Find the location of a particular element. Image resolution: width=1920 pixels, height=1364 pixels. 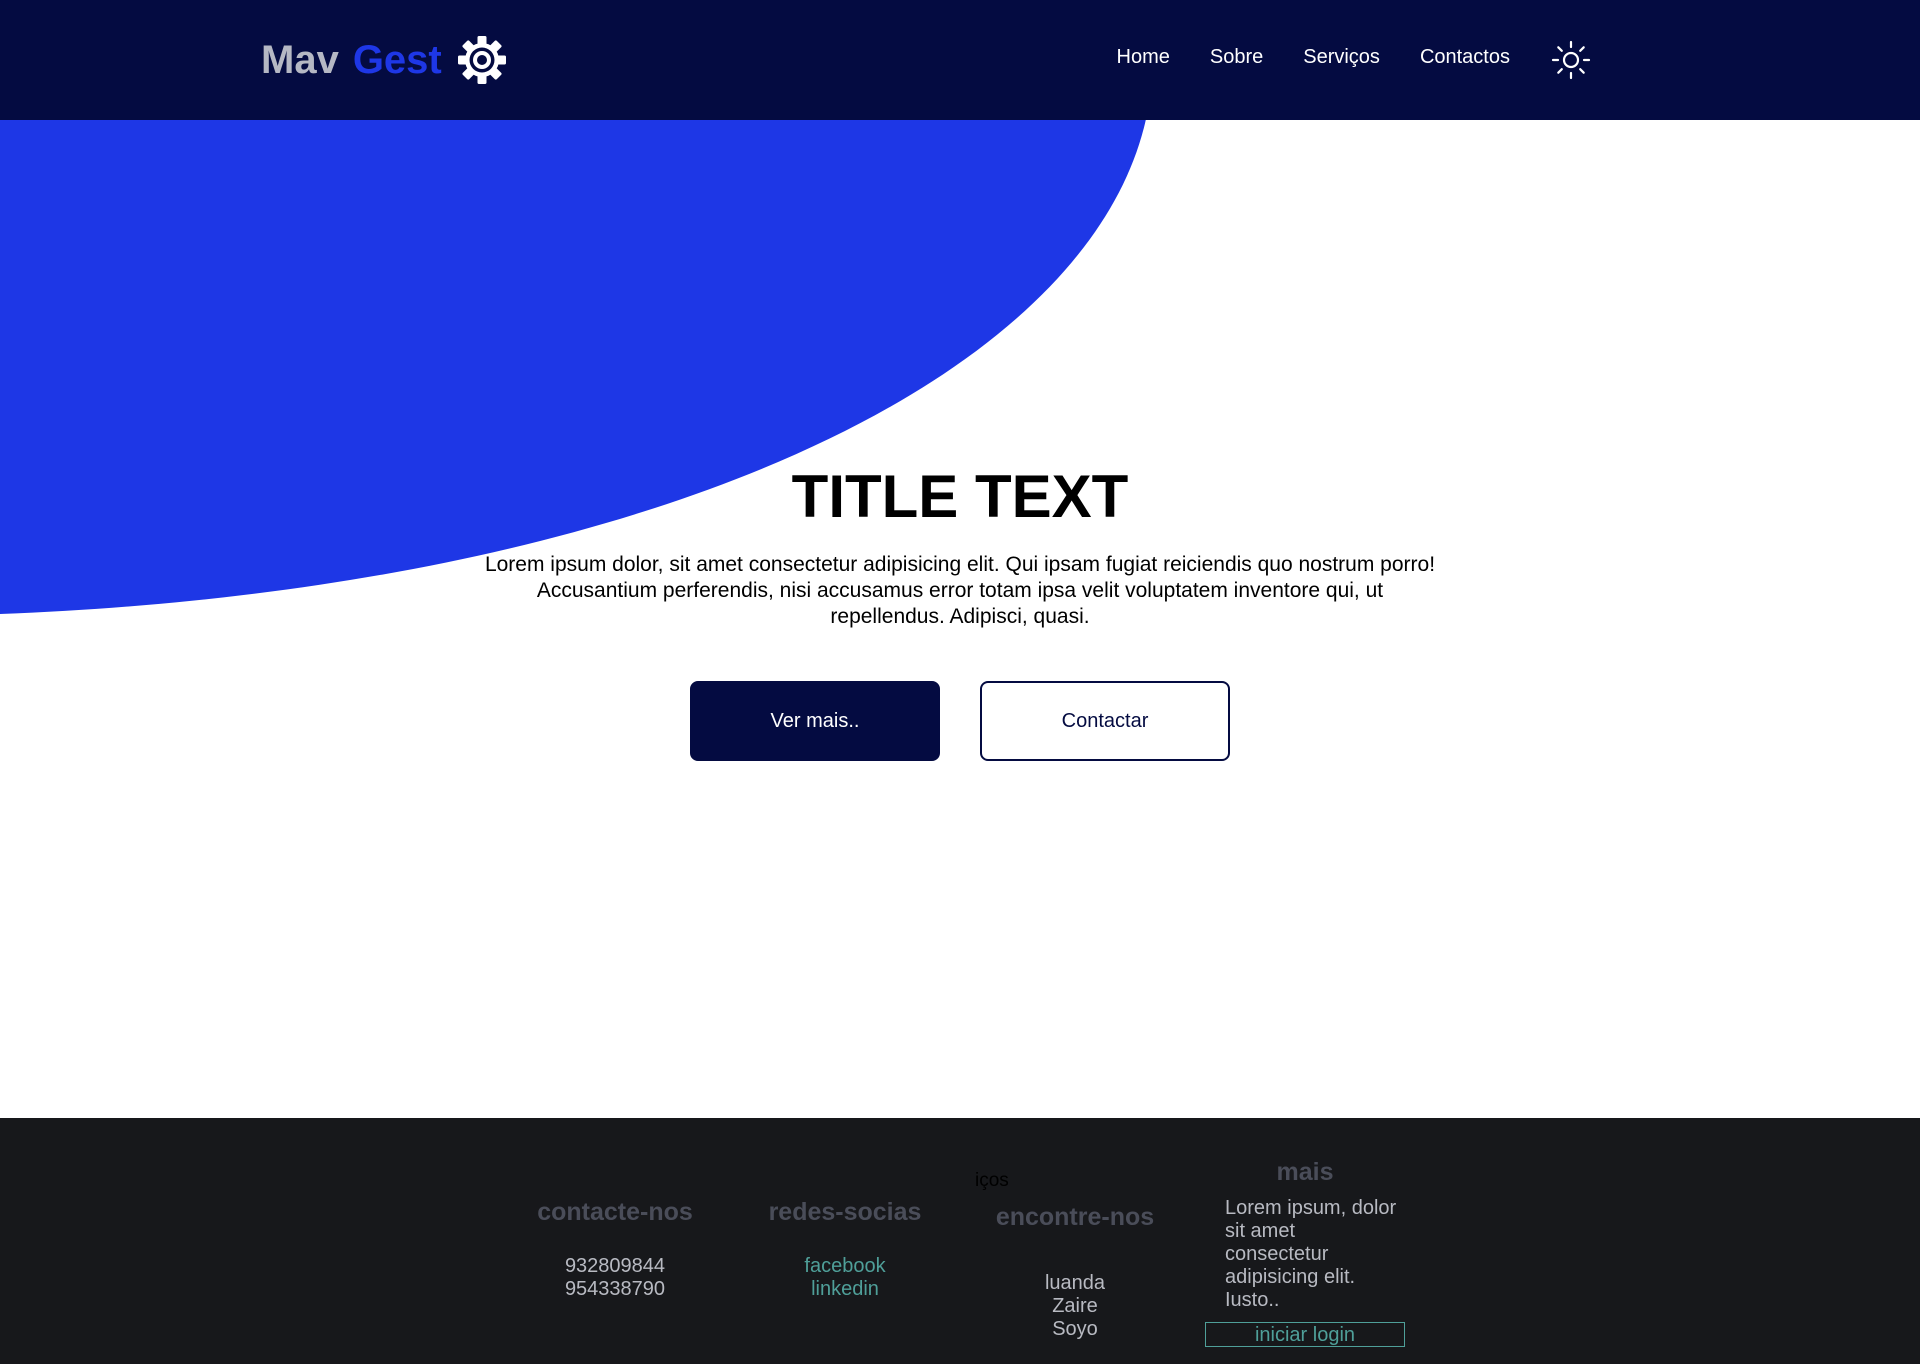

linkedin-link: linkedin is located at coordinates (845, 1289).